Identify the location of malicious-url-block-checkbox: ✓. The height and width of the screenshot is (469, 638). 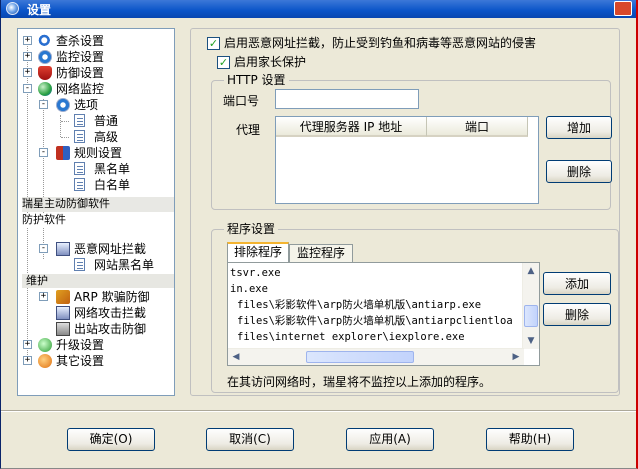
(213, 43).